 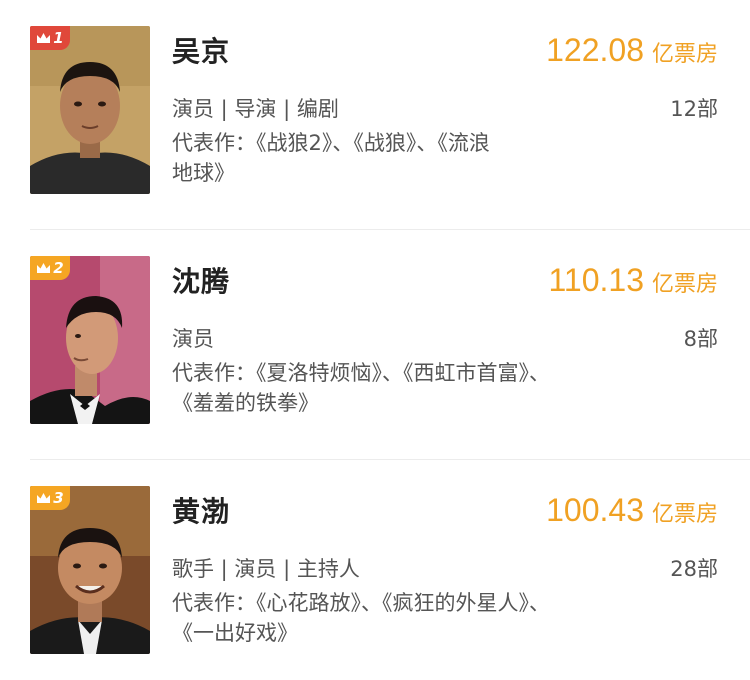 What do you see at coordinates (361, 373) in the screenshot?
I see `works-line: 代表作：《夏洛特烦恼》、《西虹市首富》、` at bounding box center [361, 373].